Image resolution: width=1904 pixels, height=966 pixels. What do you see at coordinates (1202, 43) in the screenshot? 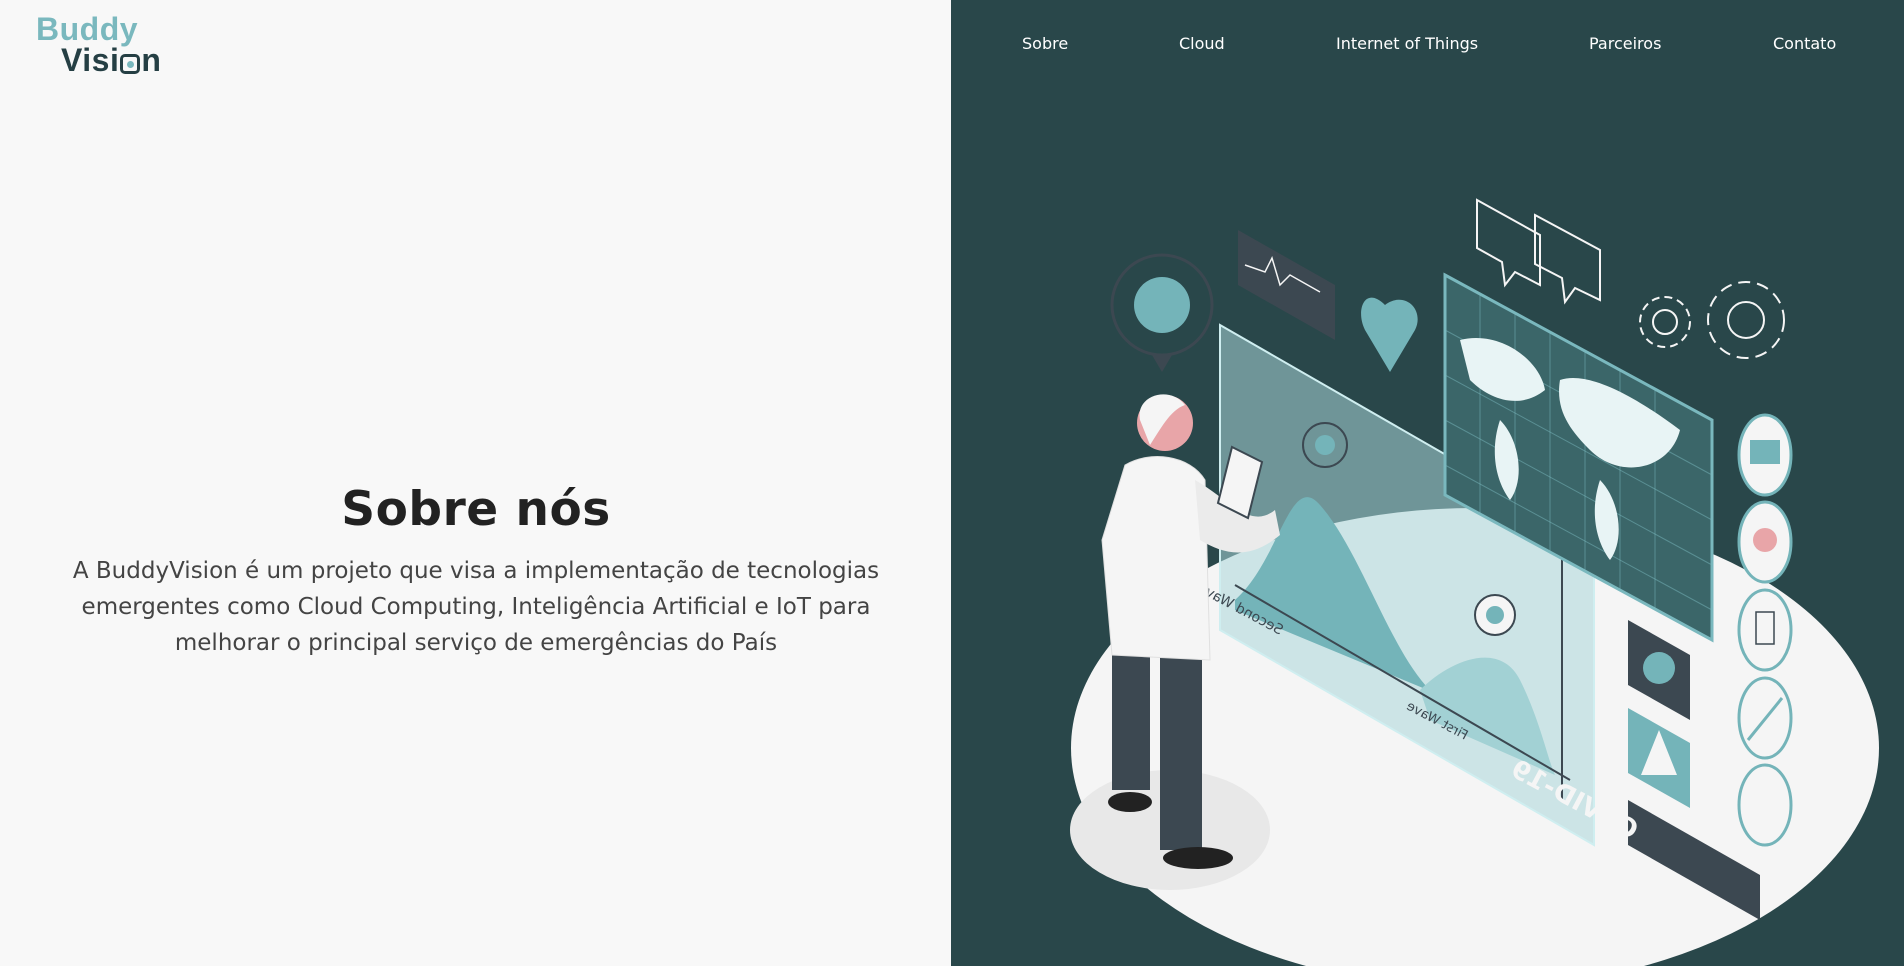
I see `nav-item-cloud: Cloud` at bounding box center [1202, 43].